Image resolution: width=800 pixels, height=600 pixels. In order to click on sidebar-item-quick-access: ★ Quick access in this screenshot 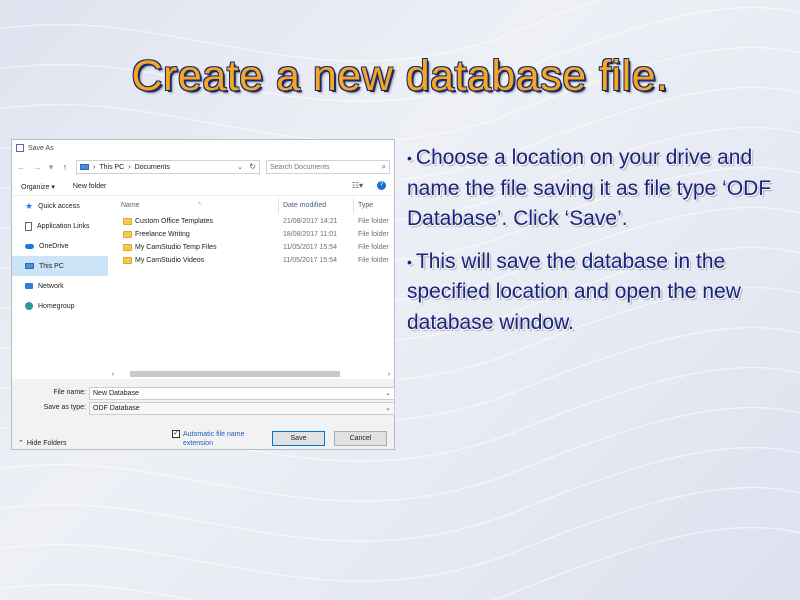, I will do `click(60, 206)`.